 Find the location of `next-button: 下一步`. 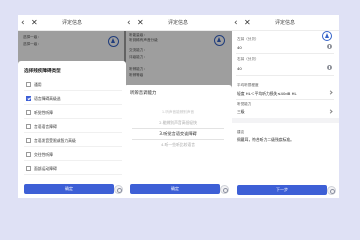

next-button: 下一步 is located at coordinates (282, 190).